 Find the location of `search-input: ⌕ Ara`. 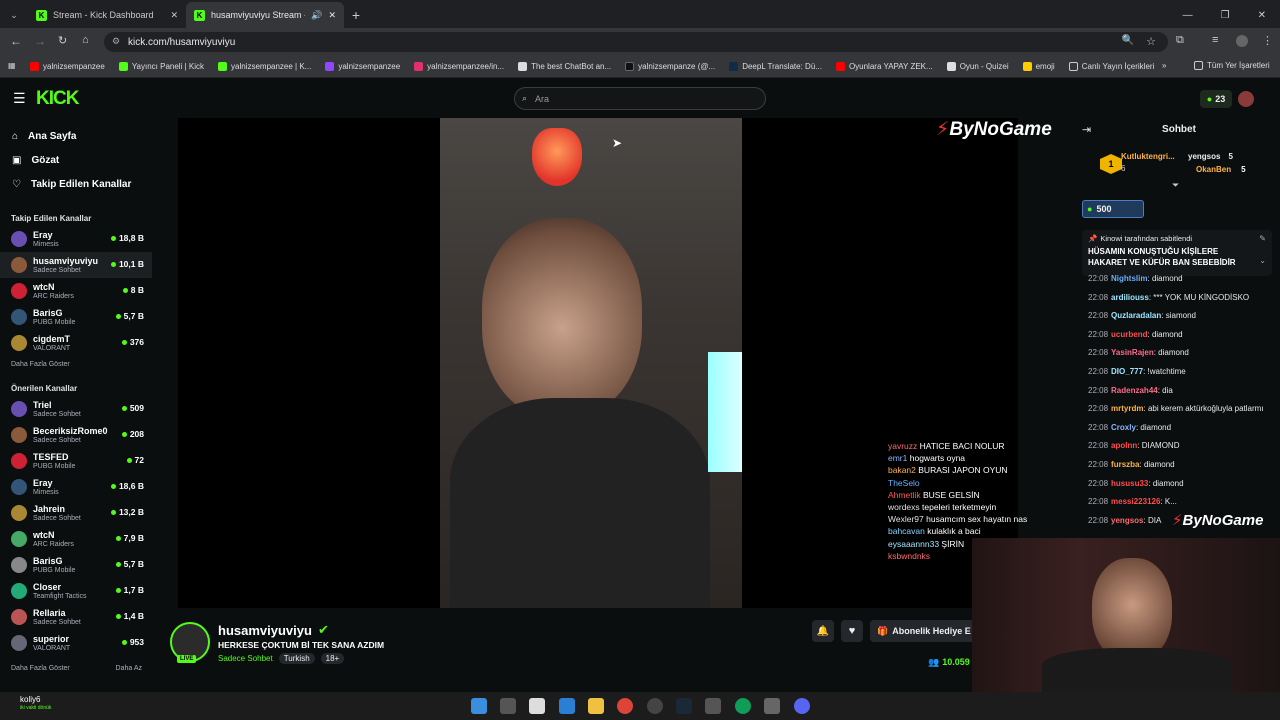

search-input: ⌕ Ara is located at coordinates (640, 98).